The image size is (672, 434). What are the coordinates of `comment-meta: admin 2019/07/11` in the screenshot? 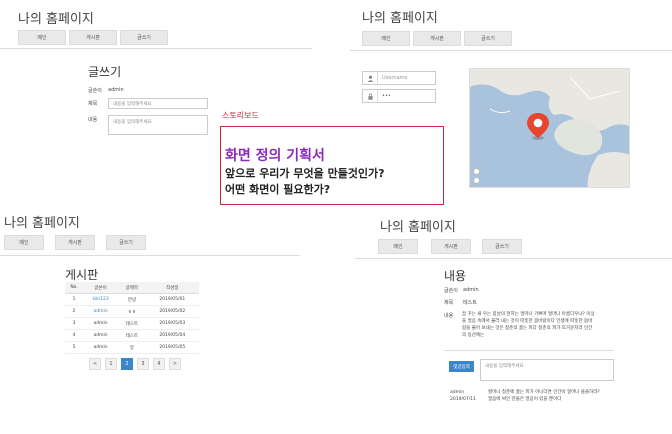 It's located at (463, 396).